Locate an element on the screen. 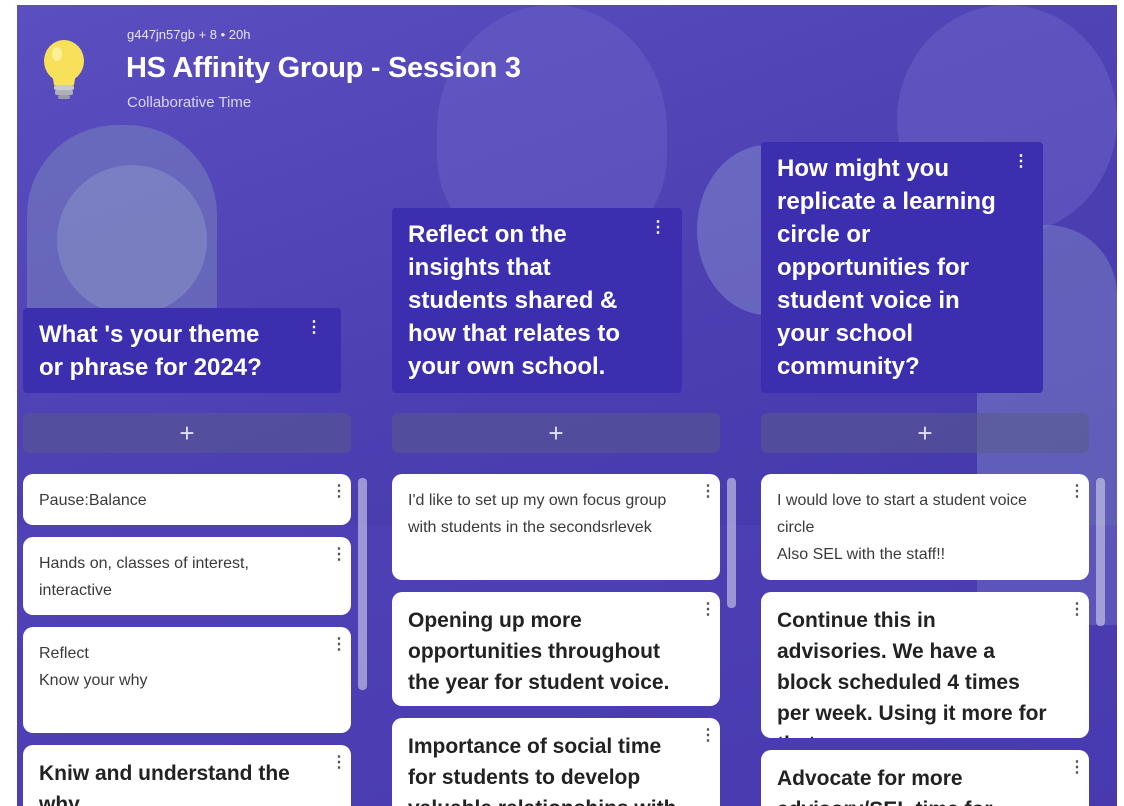 This screenshot has height=806, width=1124. board-meta: g447jn57gb + 8 • 20h is located at coordinates (189, 34).